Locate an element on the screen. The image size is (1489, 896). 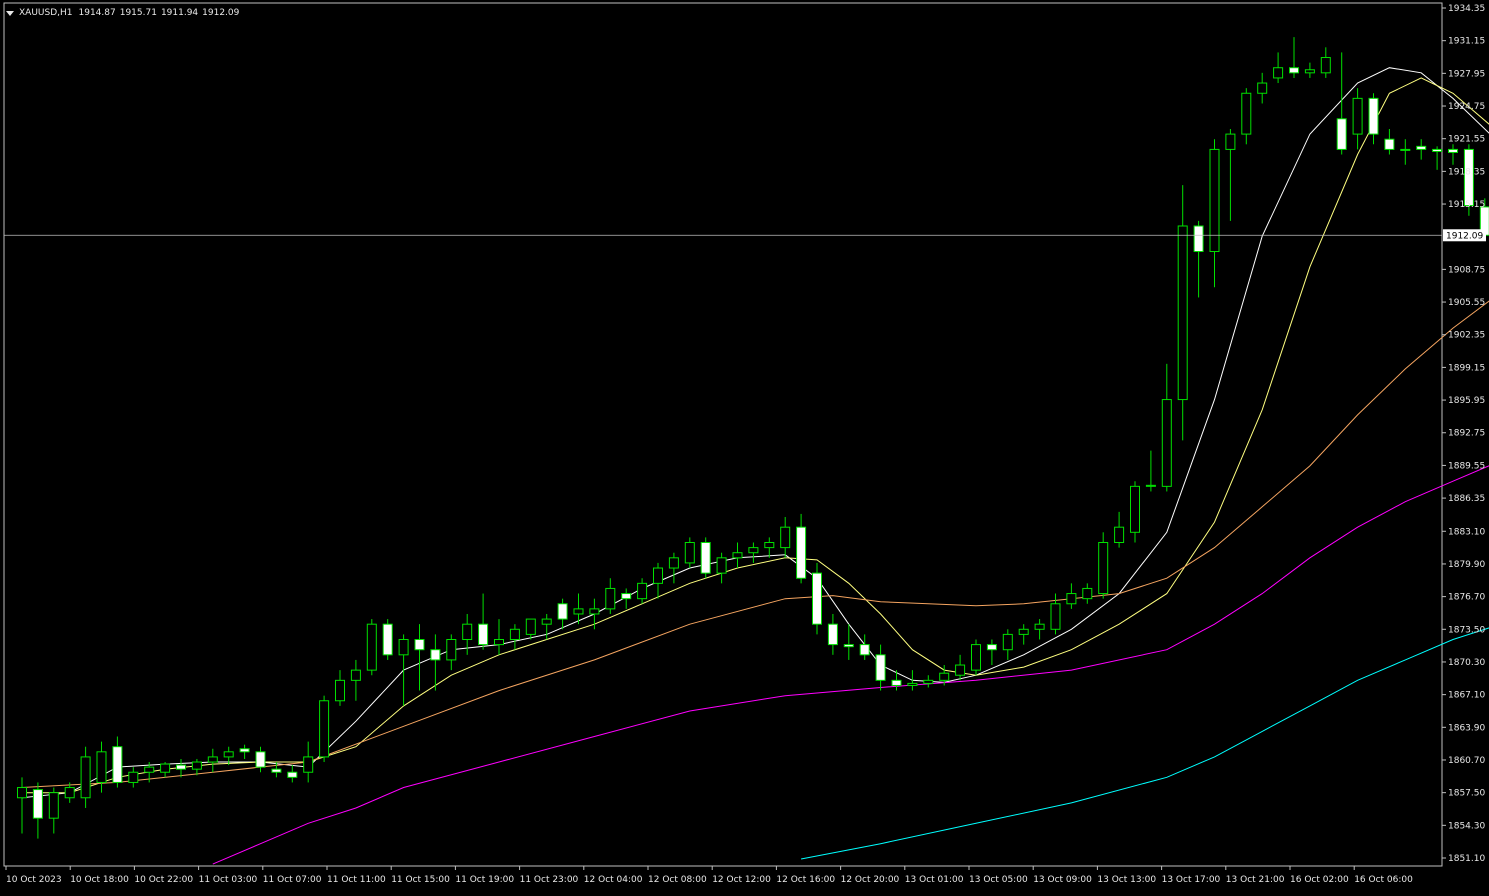
y-tick-label: 1886.35 is located at coordinates (1466, 499).